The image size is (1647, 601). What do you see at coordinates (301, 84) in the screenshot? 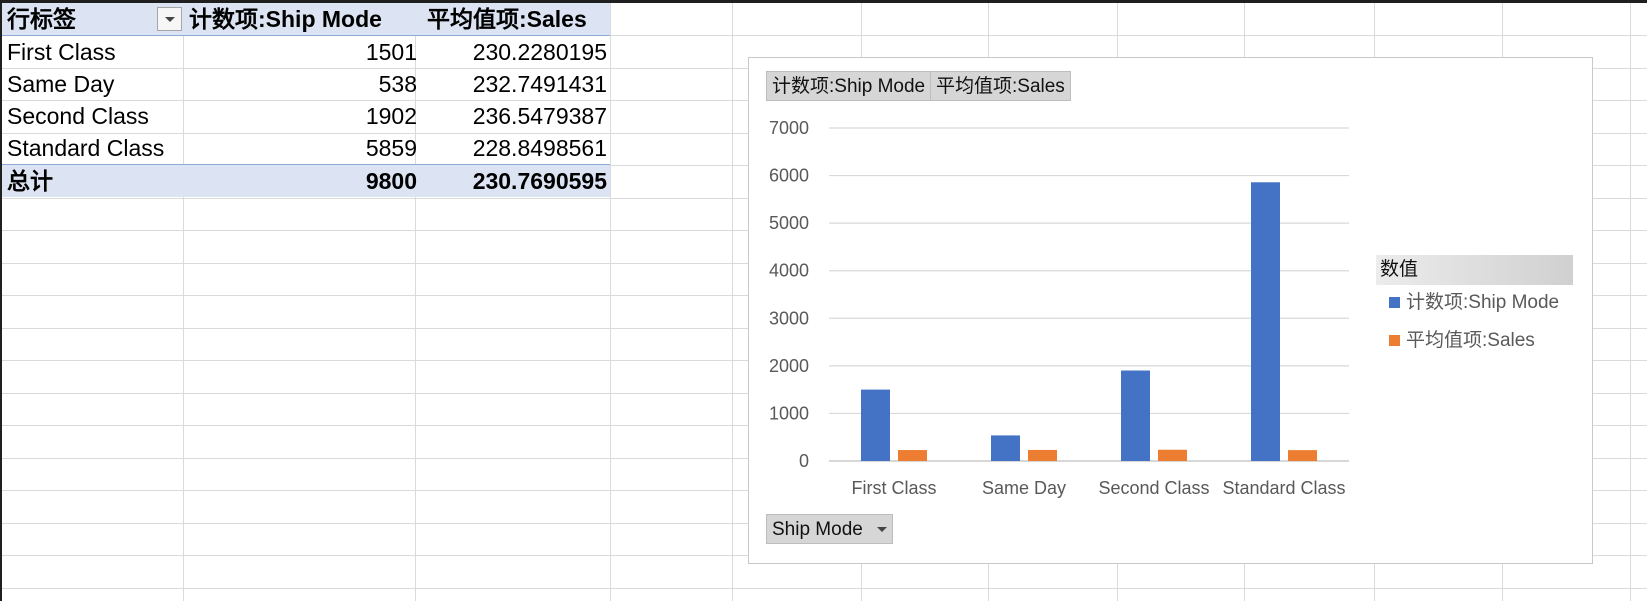
I see `count-cell: 538` at bounding box center [301, 84].